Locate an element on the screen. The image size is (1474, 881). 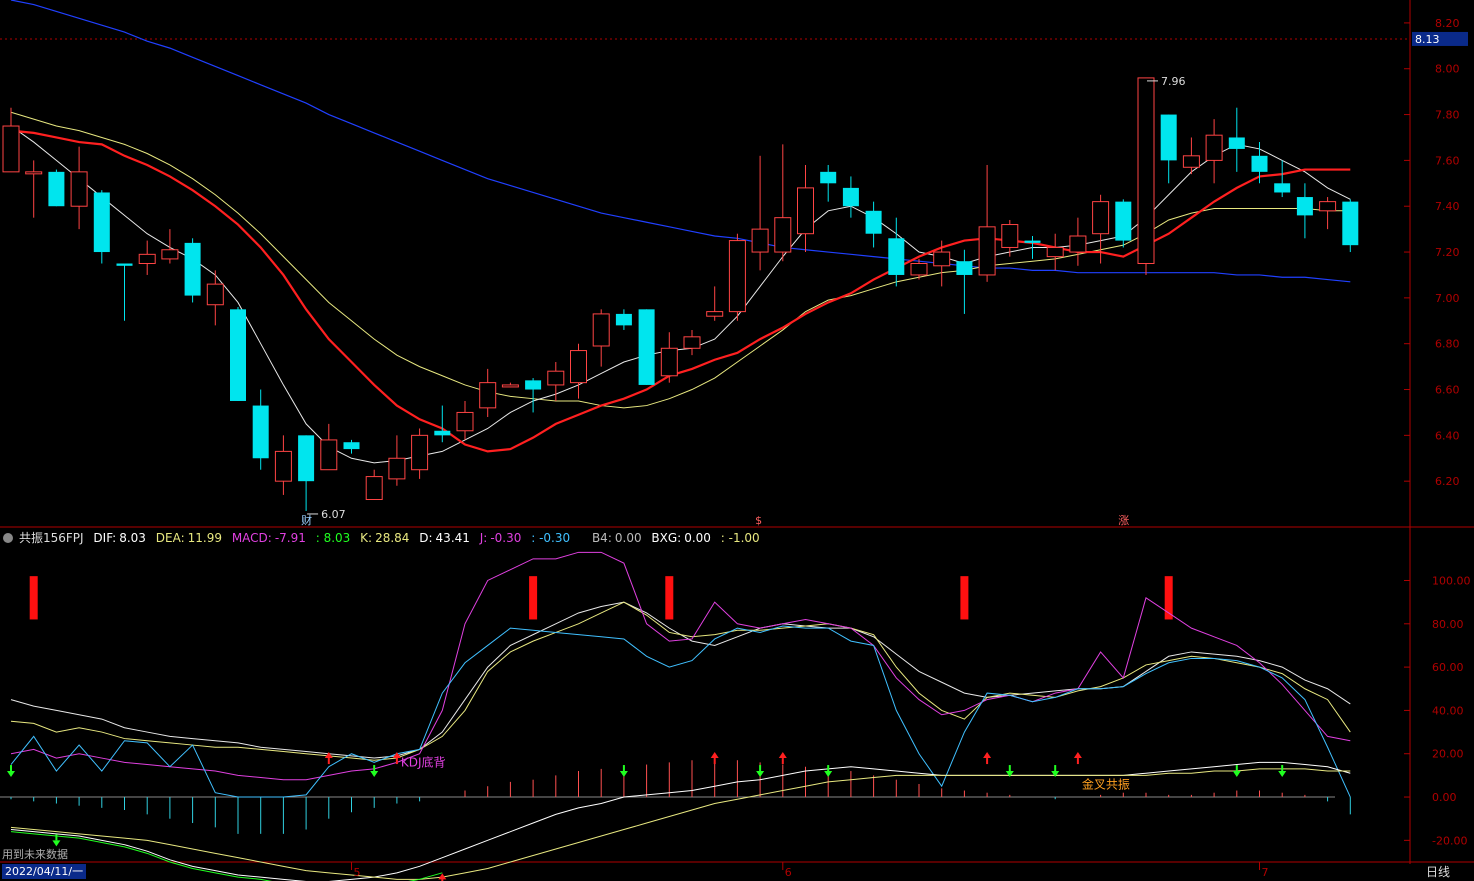
event-marker: $ is located at coordinates (758, 520).